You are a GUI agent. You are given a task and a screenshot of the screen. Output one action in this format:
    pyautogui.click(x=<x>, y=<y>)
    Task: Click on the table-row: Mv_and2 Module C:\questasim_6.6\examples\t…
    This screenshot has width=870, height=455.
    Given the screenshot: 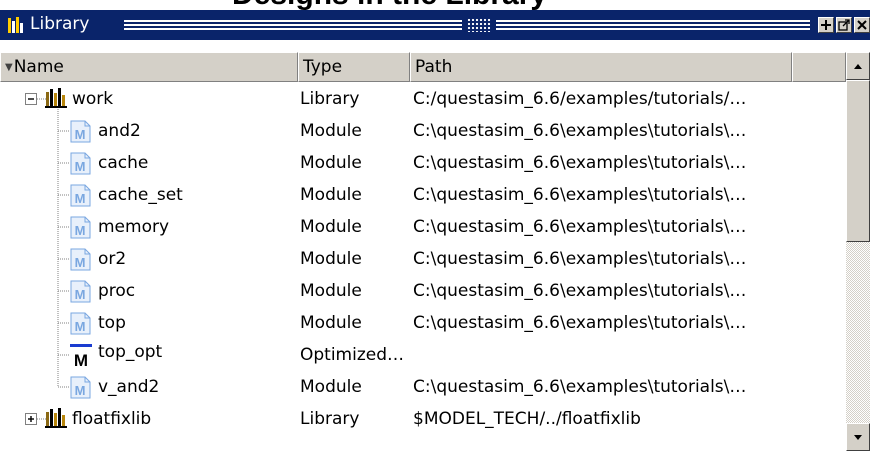 What is the action you would take?
    pyautogui.click(x=423, y=387)
    